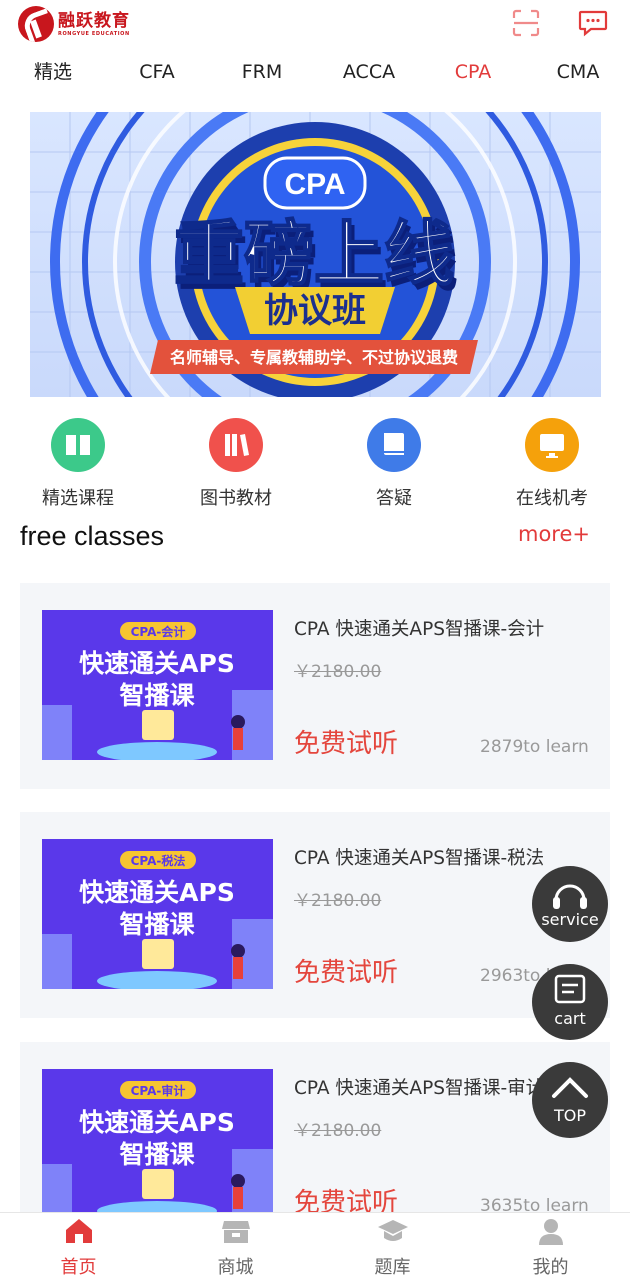  I want to click on course-tag: CPA-审计, so click(158, 1090).